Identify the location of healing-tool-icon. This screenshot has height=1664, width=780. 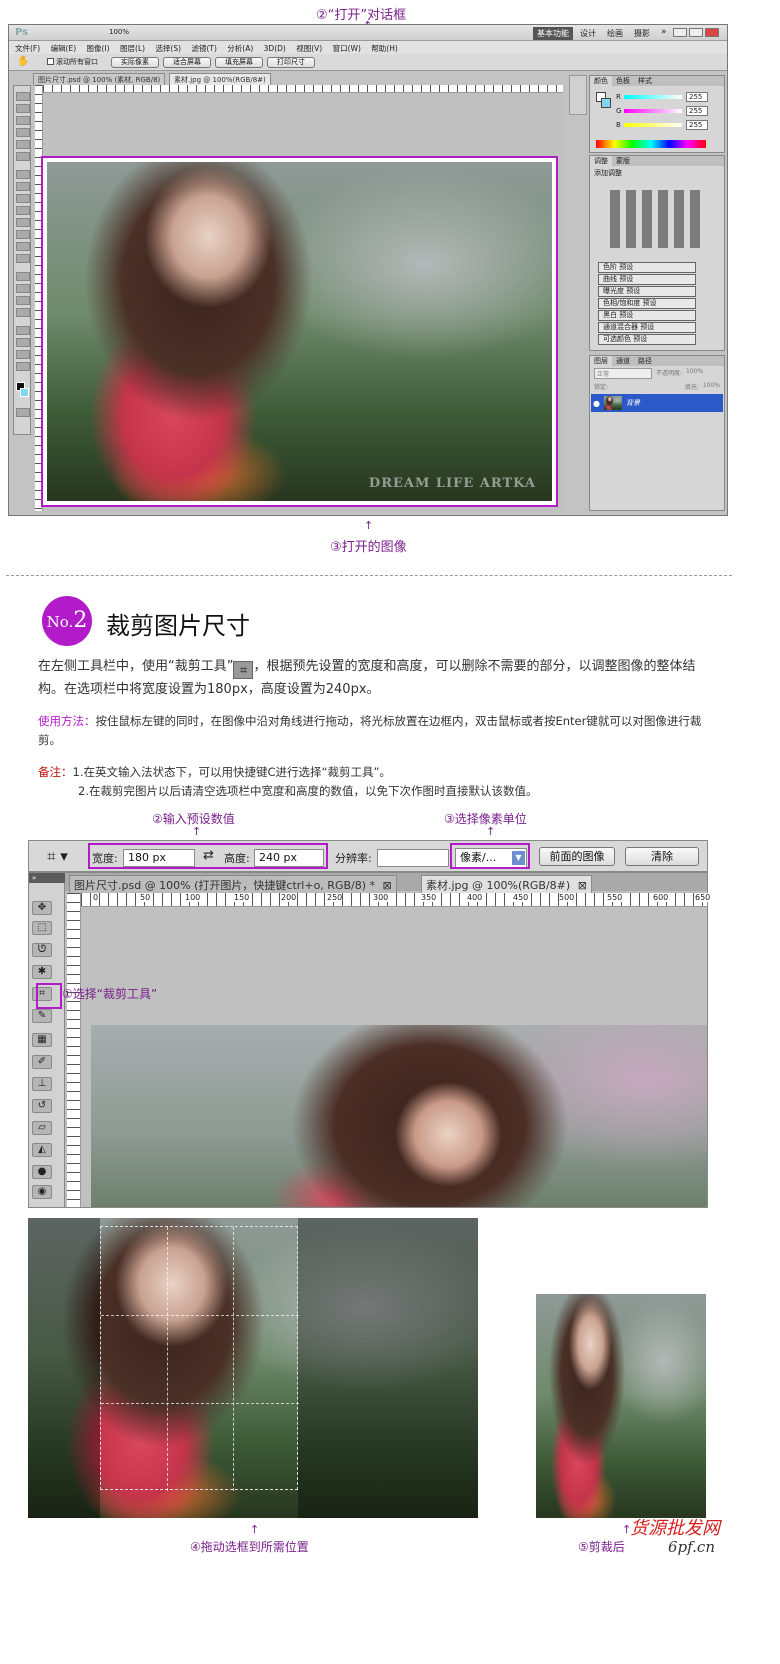
(23, 174).